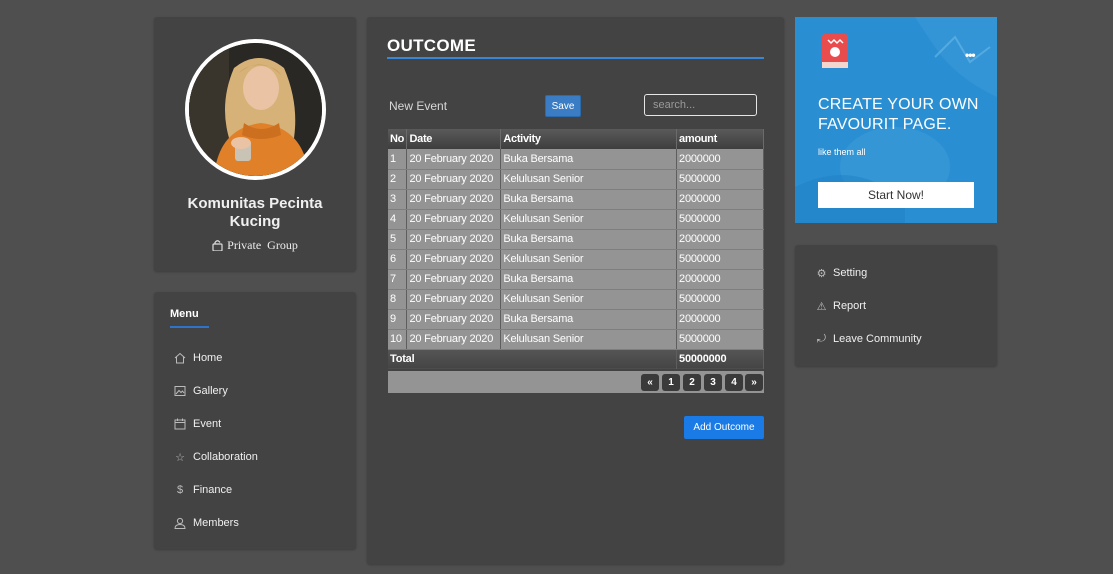 The width and height of the screenshot is (1113, 574). What do you see at coordinates (180, 523) in the screenshot?
I see `user-icon` at bounding box center [180, 523].